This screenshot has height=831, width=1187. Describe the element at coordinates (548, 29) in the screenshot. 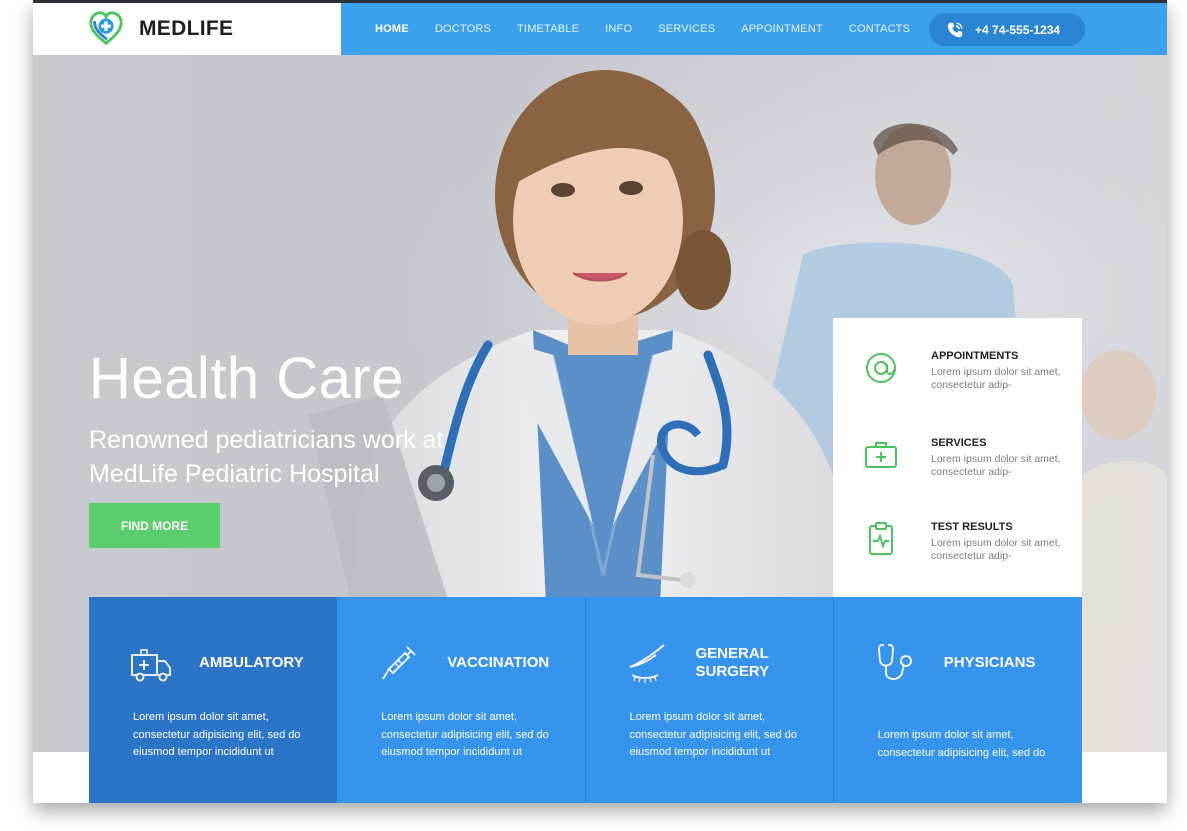

I see `nav-timetable: TIMETABLE` at that location.